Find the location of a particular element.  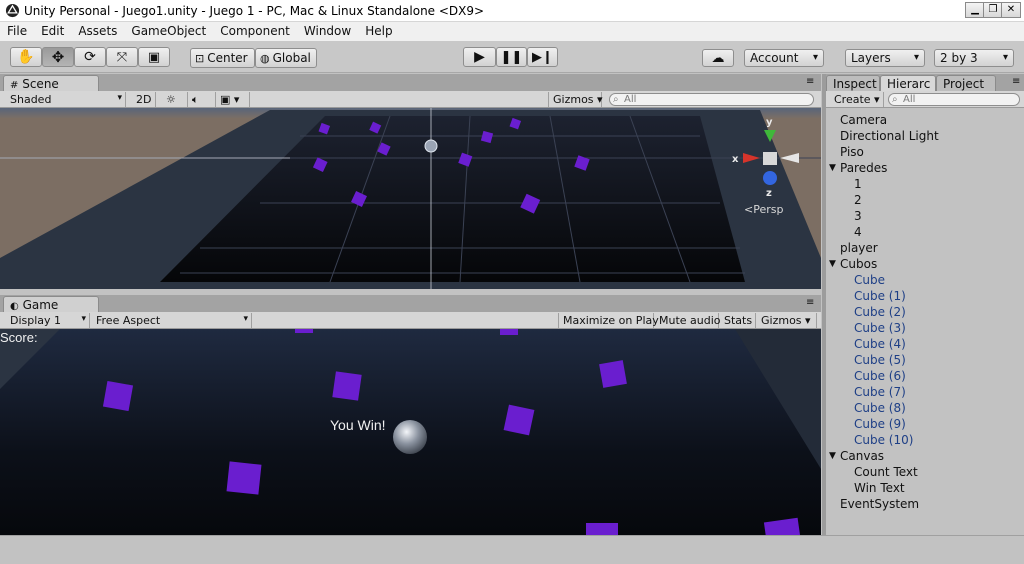

display-dropdown: Display 1 ▾ is located at coordinates (48, 320).